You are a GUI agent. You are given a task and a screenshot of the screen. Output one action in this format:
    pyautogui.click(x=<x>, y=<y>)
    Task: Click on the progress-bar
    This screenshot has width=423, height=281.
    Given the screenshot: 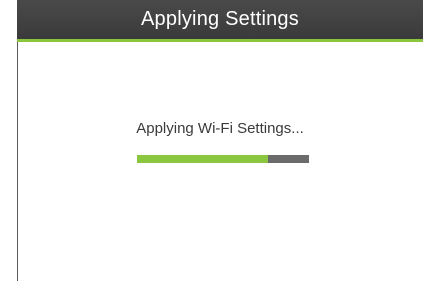 What is the action you would take?
    pyautogui.click(x=223, y=159)
    